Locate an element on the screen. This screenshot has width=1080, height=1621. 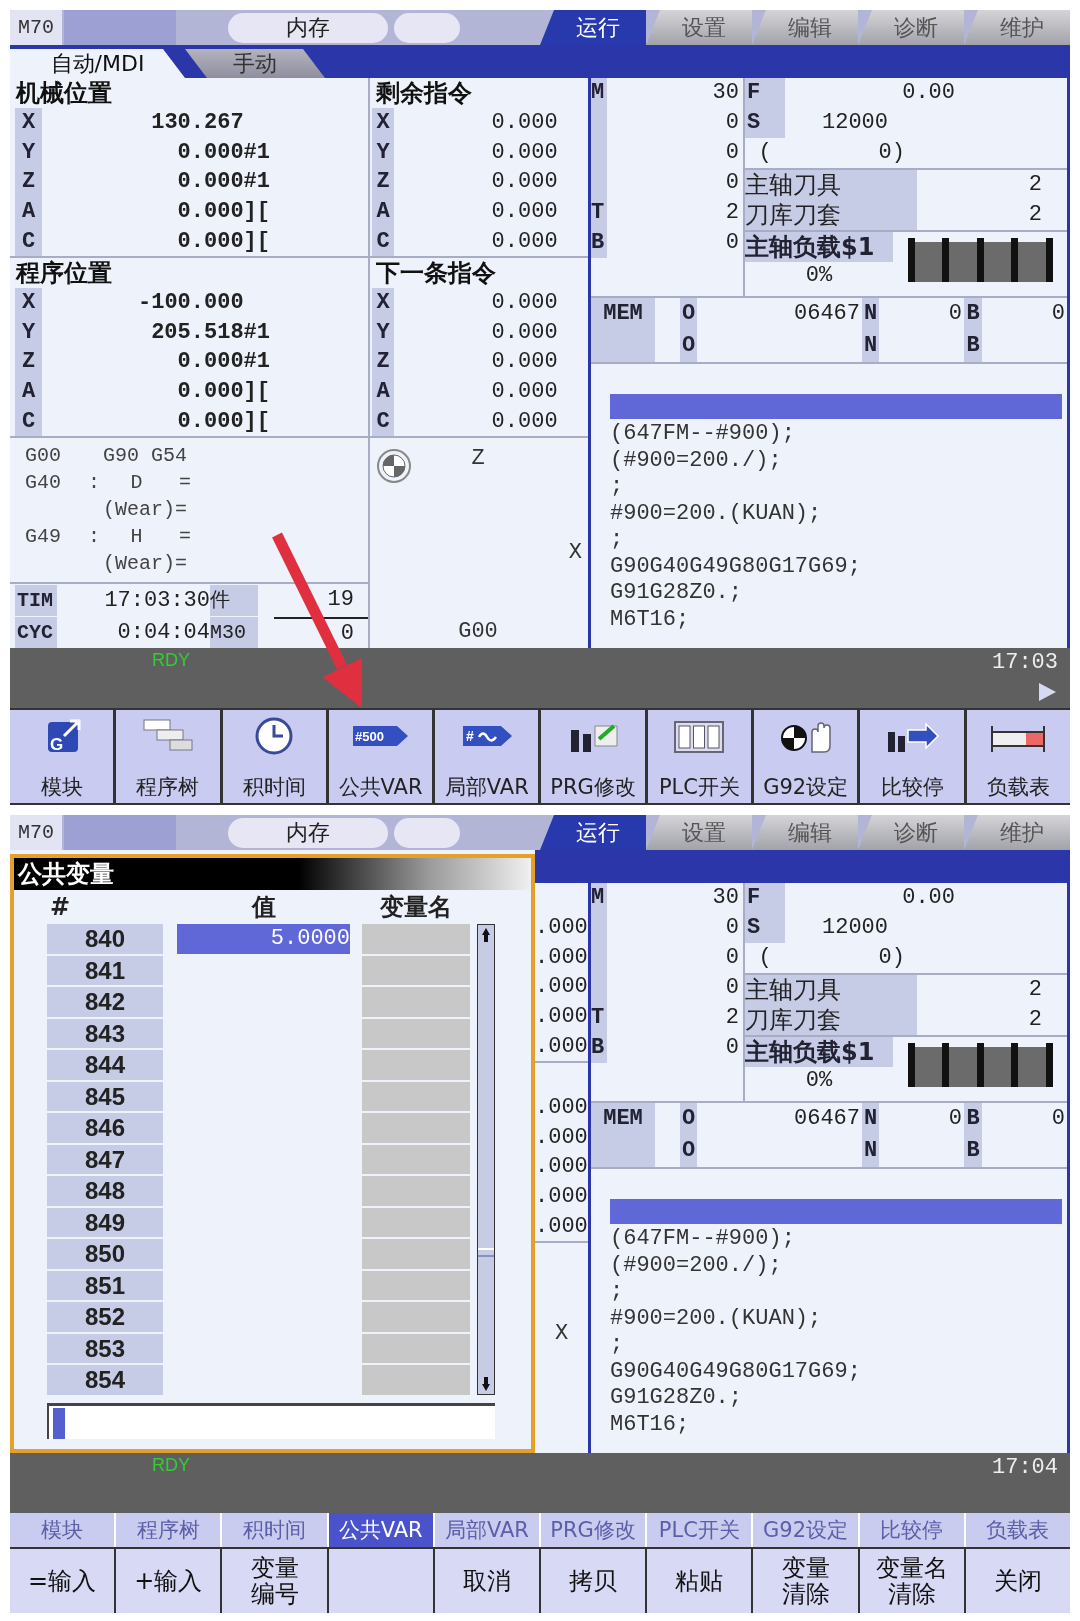
softkey: #500 公共VAR is located at coordinates (380, 756).